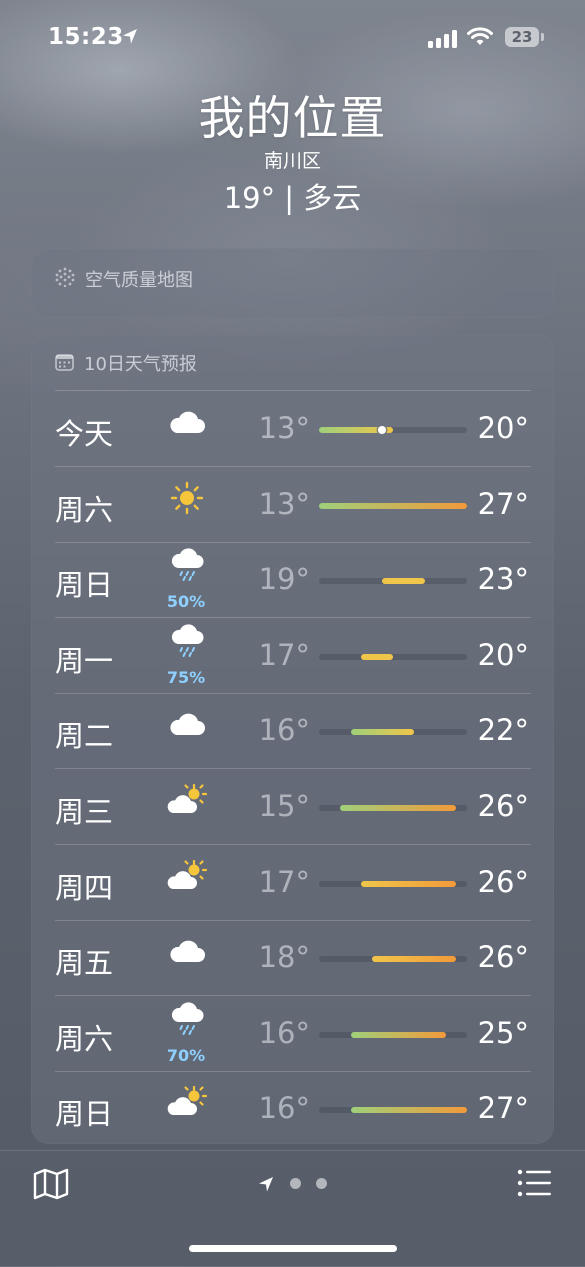 The image size is (585, 1267). What do you see at coordinates (534, 1183) in the screenshot?
I see `list-icon` at bounding box center [534, 1183].